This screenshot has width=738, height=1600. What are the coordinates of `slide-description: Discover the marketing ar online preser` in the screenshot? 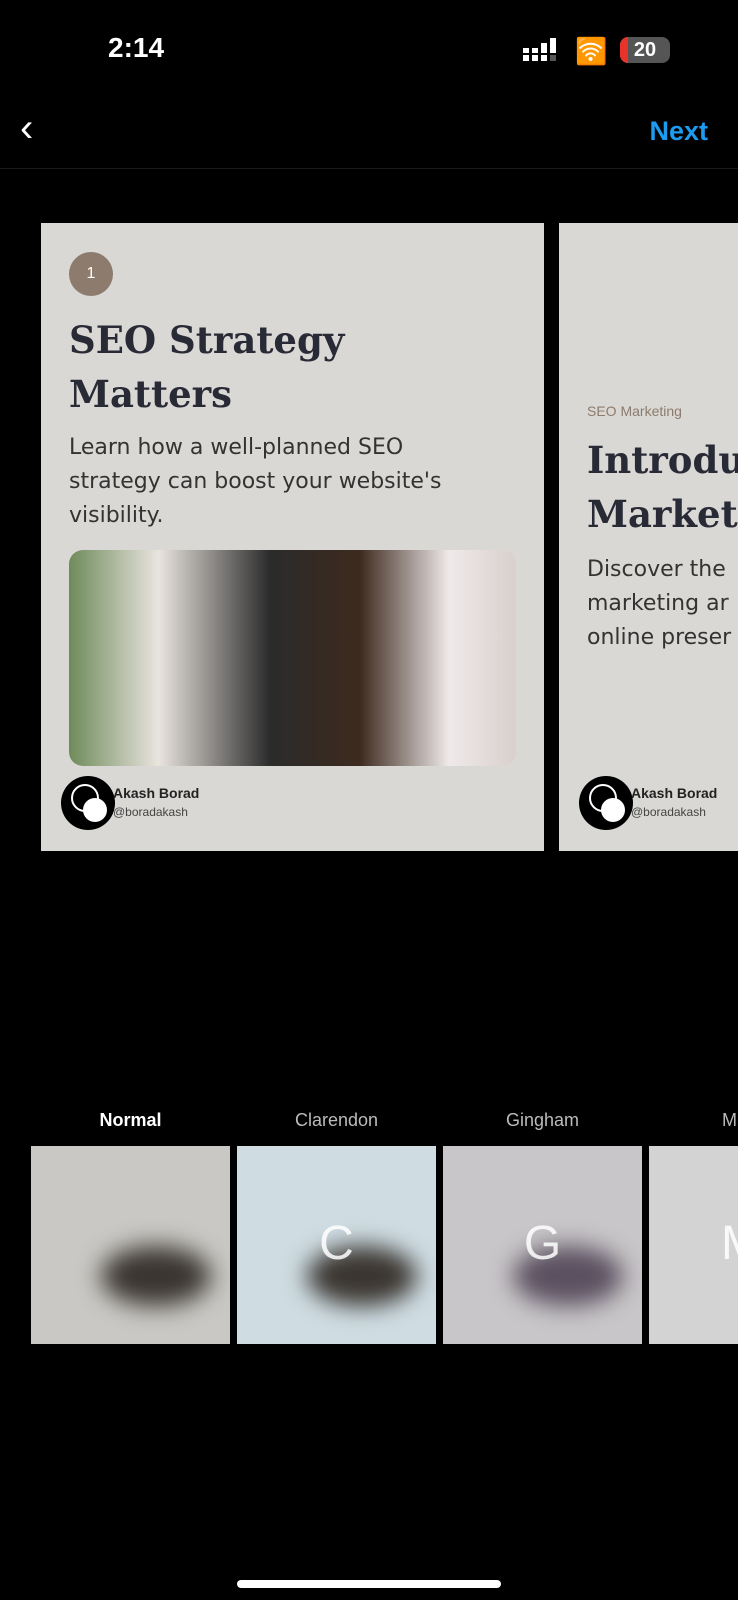 It's located at (659, 604).